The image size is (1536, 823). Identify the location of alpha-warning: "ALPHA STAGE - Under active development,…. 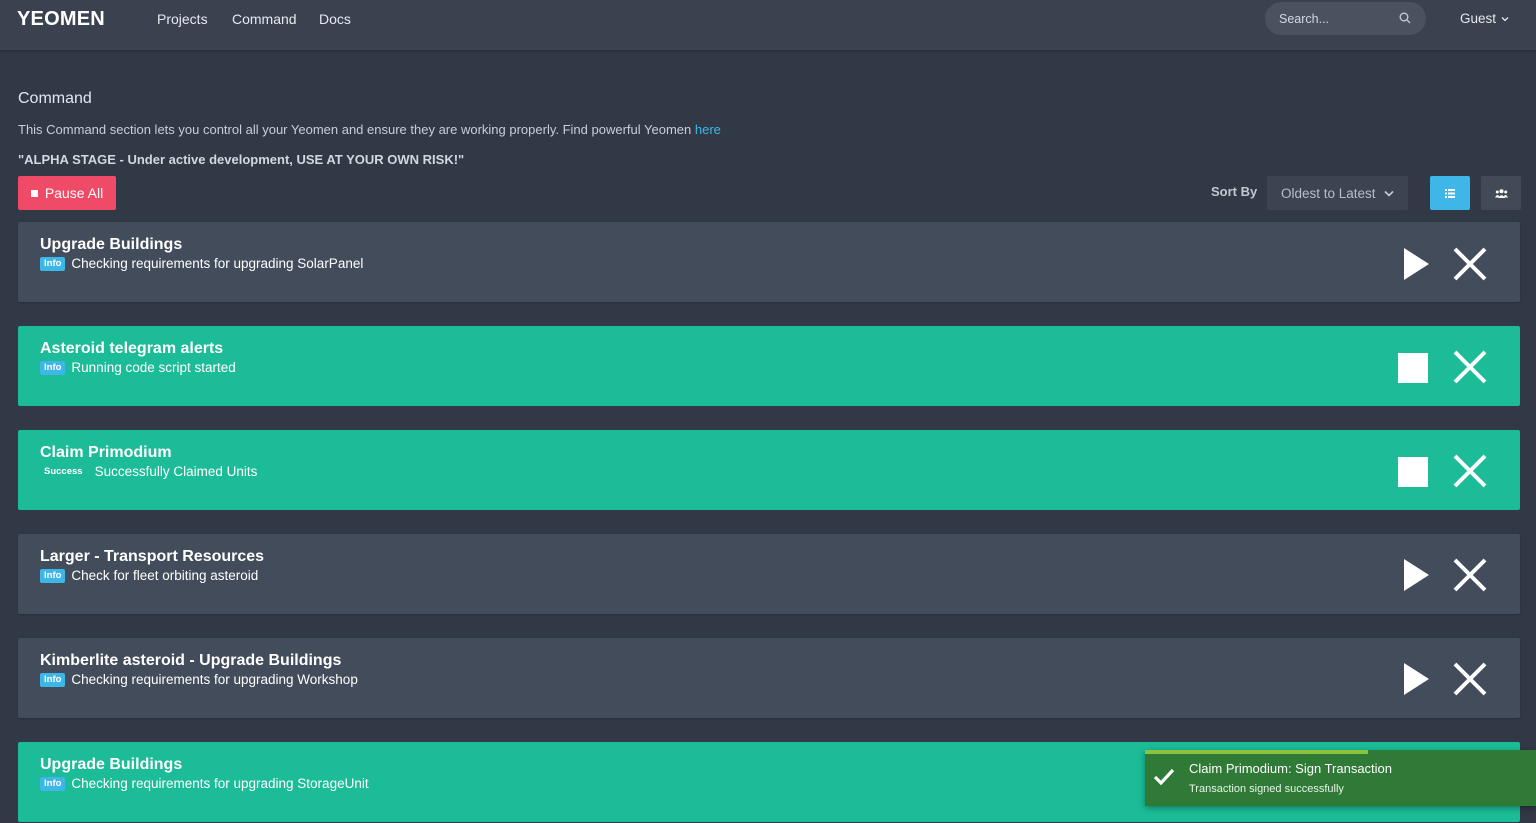
(241, 159).